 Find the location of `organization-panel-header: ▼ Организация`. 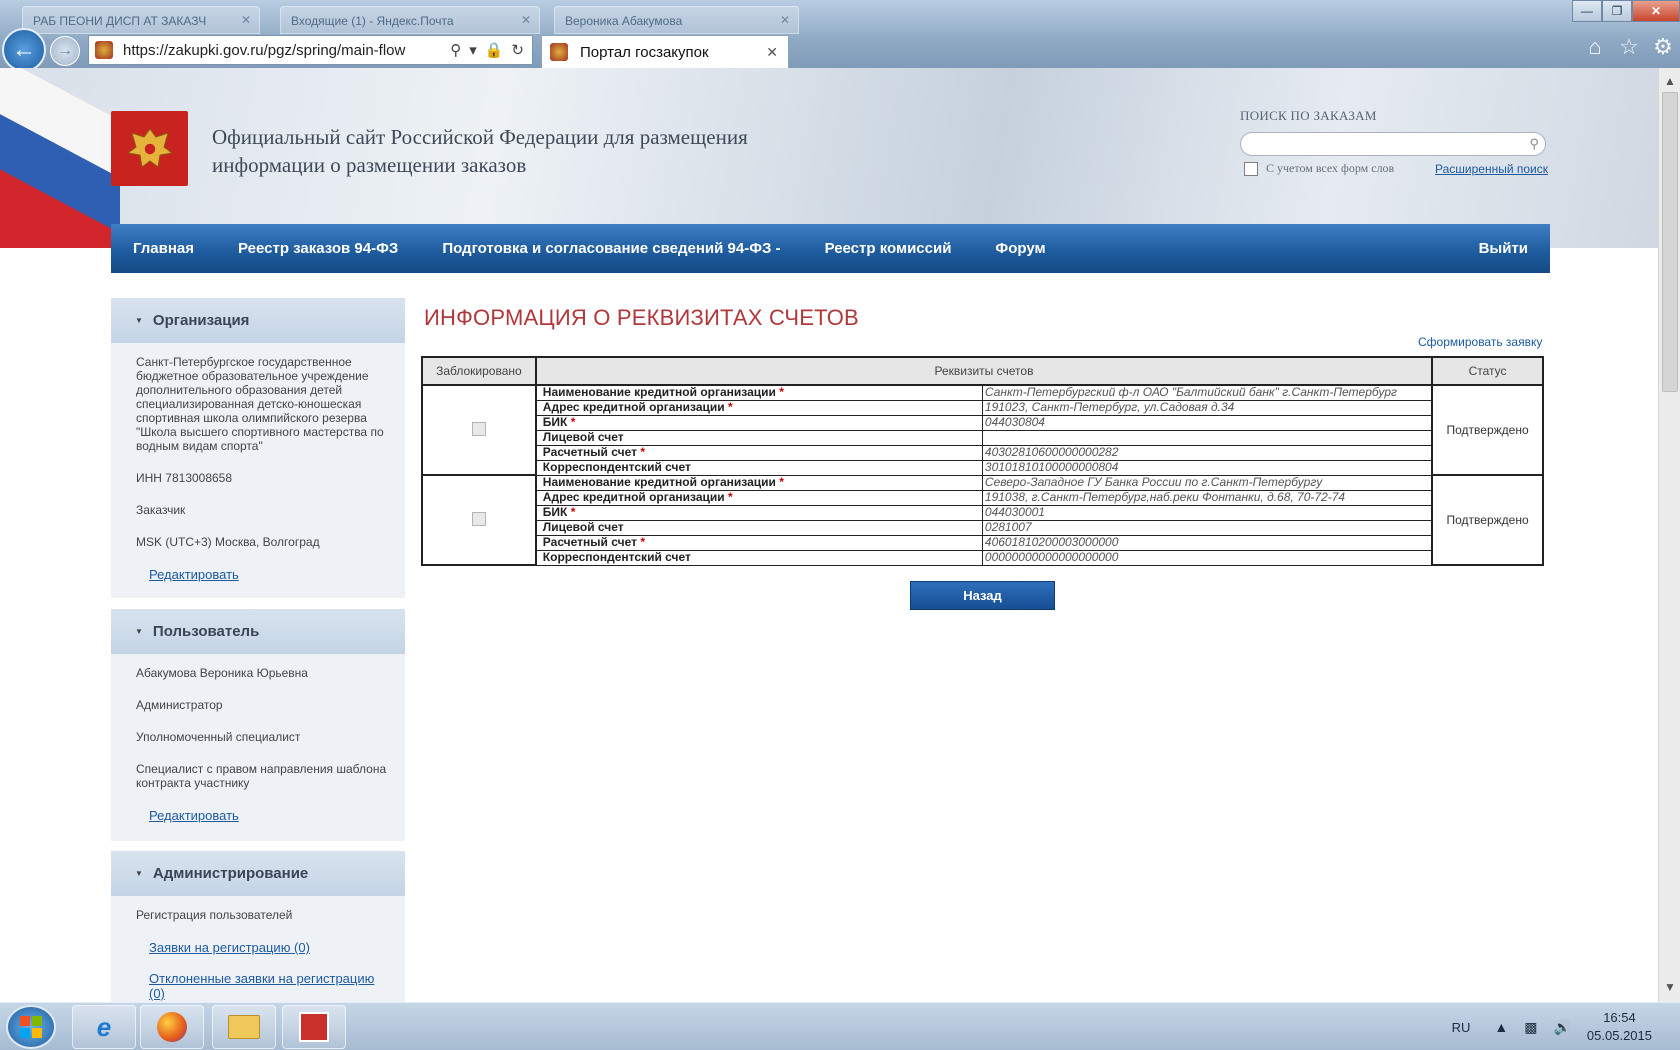

organization-panel-header: ▼ Организация is located at coordinates (258, 320).